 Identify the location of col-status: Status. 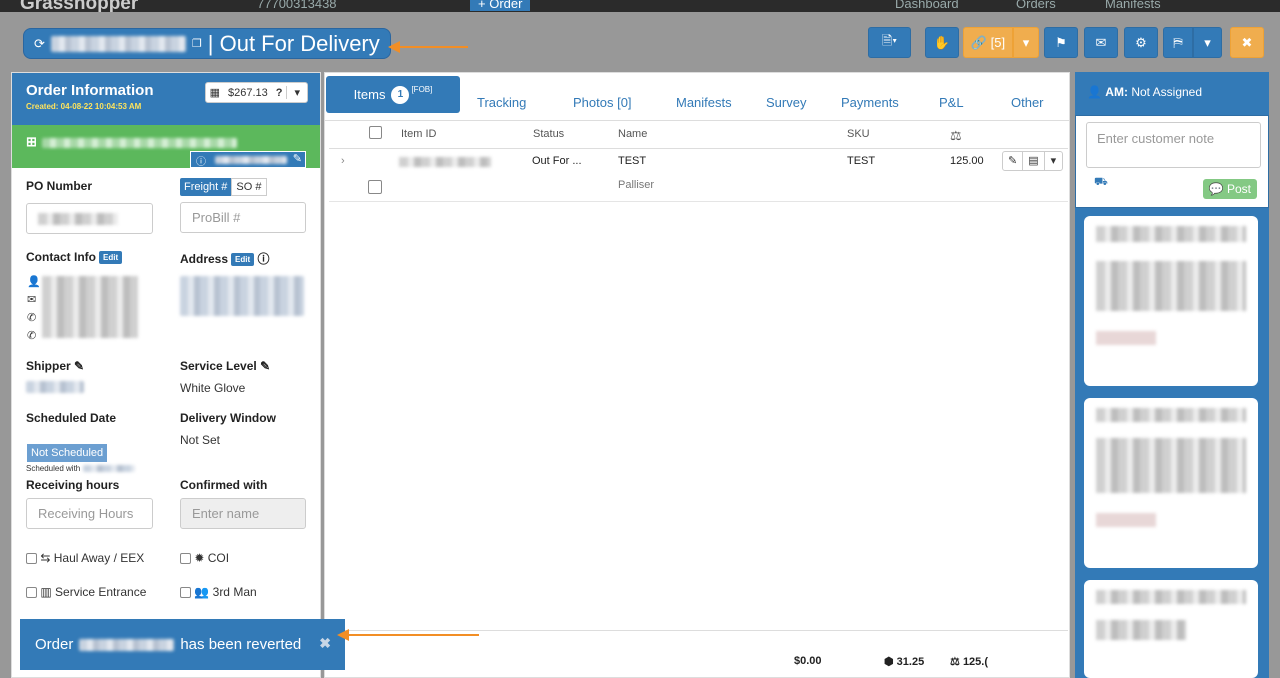
(548, 134).